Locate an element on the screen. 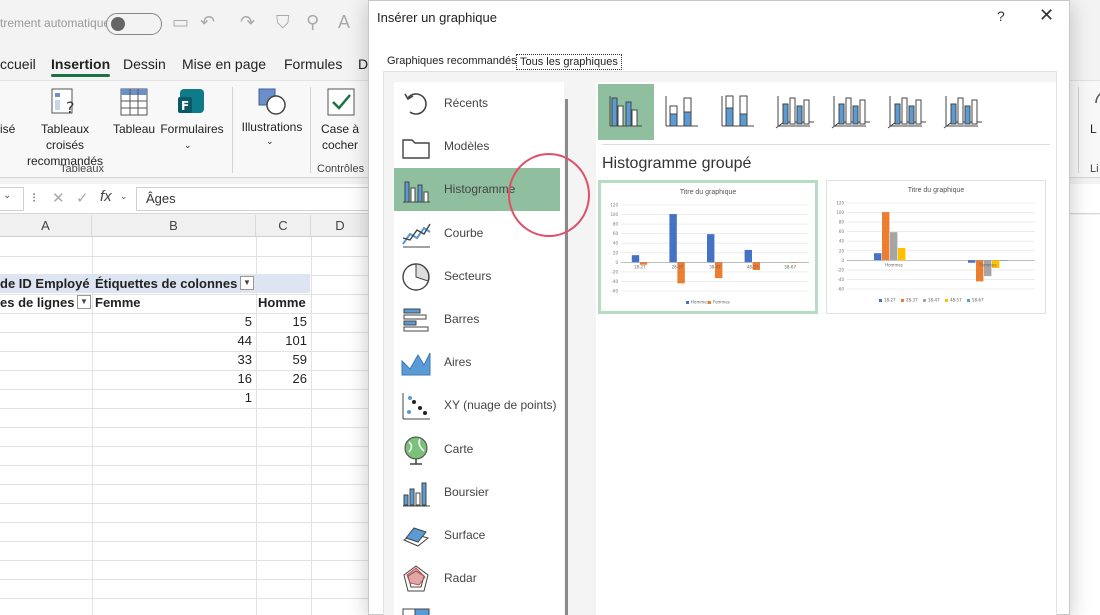 The width and height of the screenshot is (1100, 615). preview-y-tick: 120 is located at coordinates (840, 203).